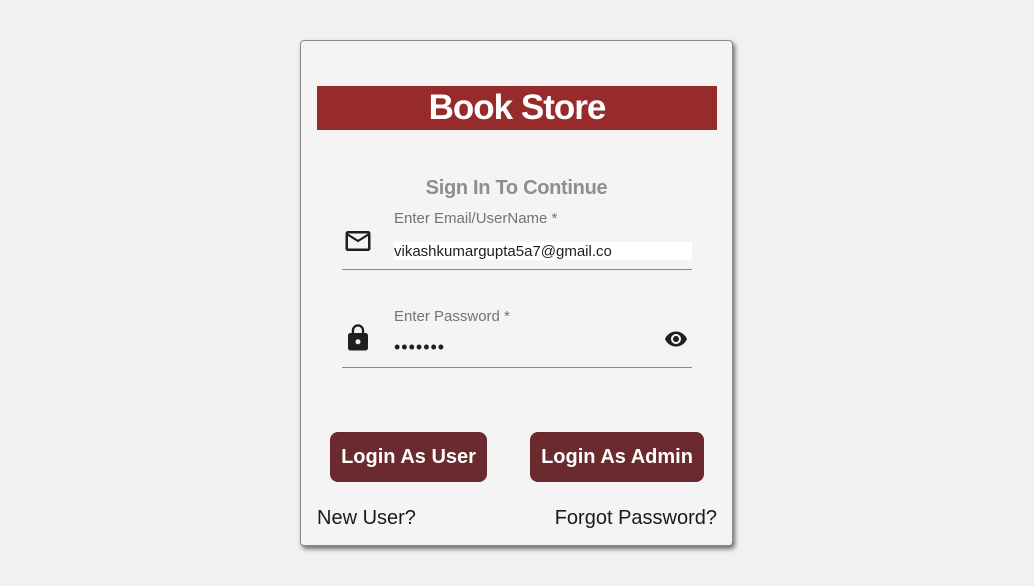 The width and height of the screenshot is (1034, 586). What do you see at coordinates (517, 335) in the screenshot?
I see `password-field: Enter Password * •••••••` at bounding box center [517, 335].